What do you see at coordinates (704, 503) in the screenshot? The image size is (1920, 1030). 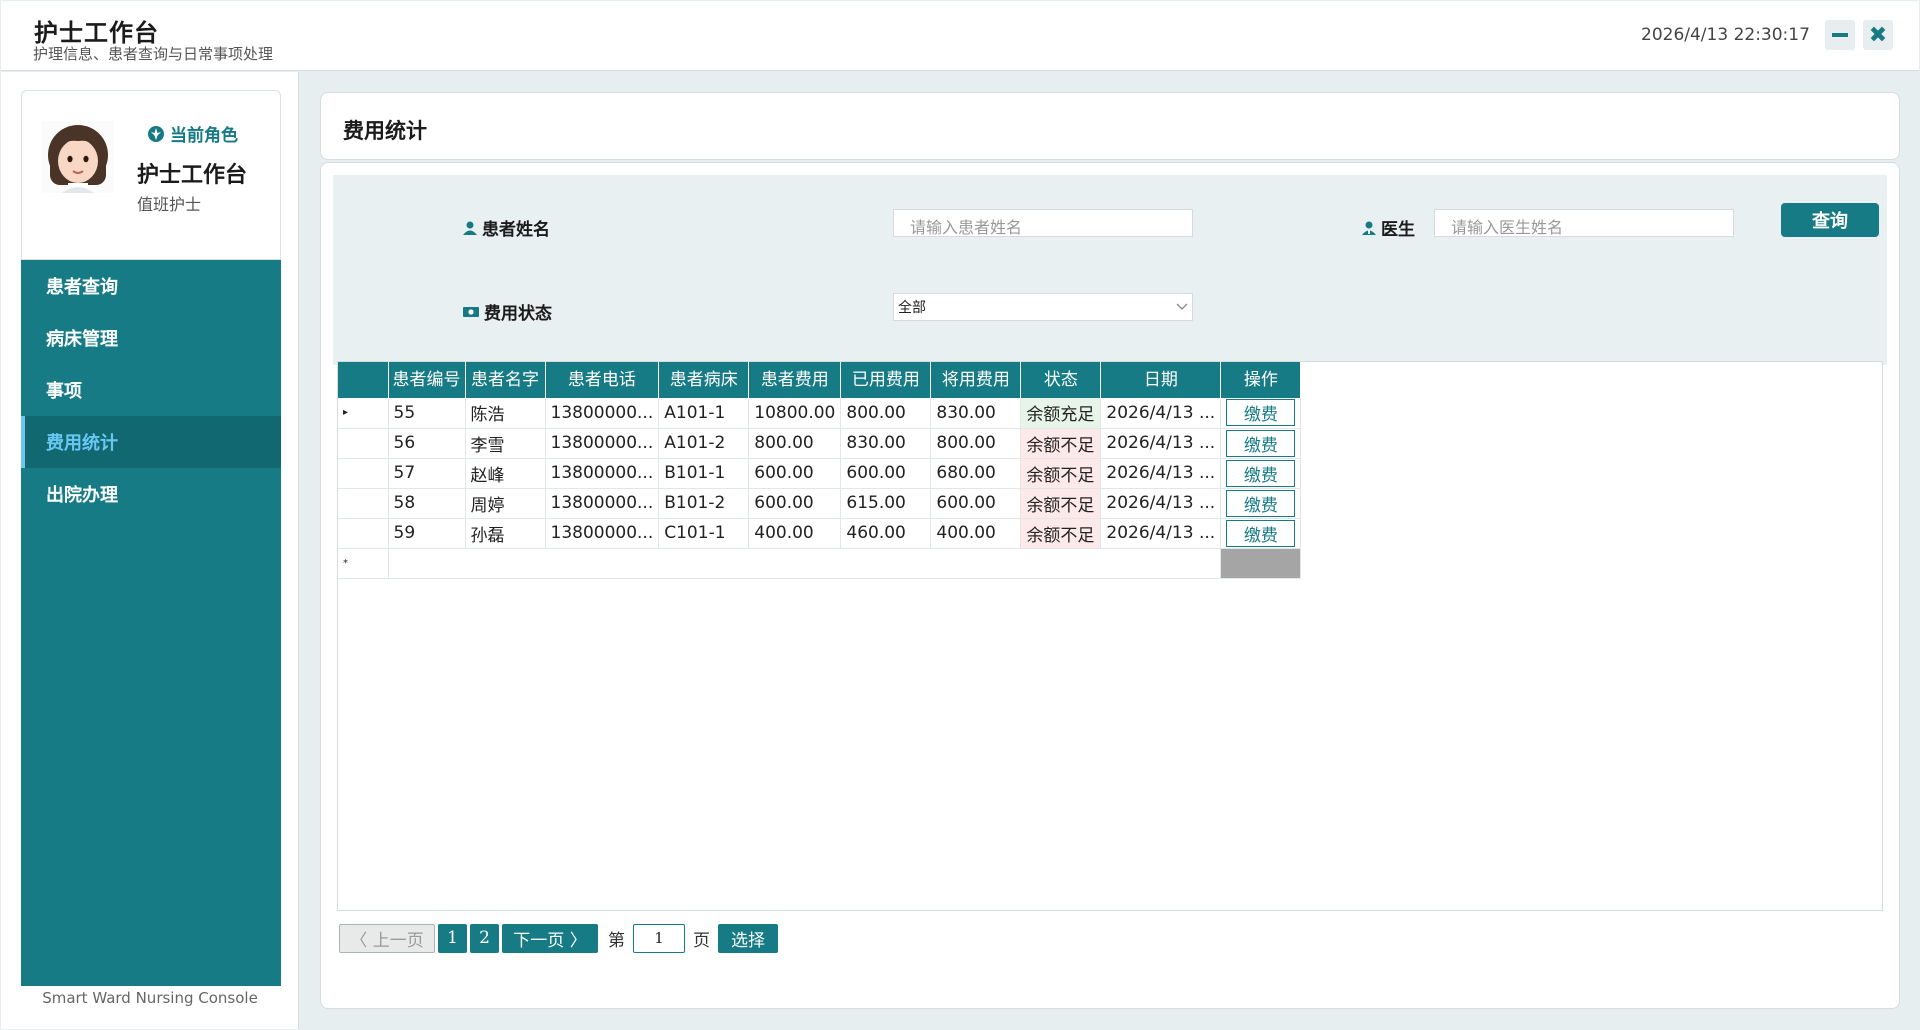 I see `cell-patient-bed: B101-2` at bounding box center [704, 503].